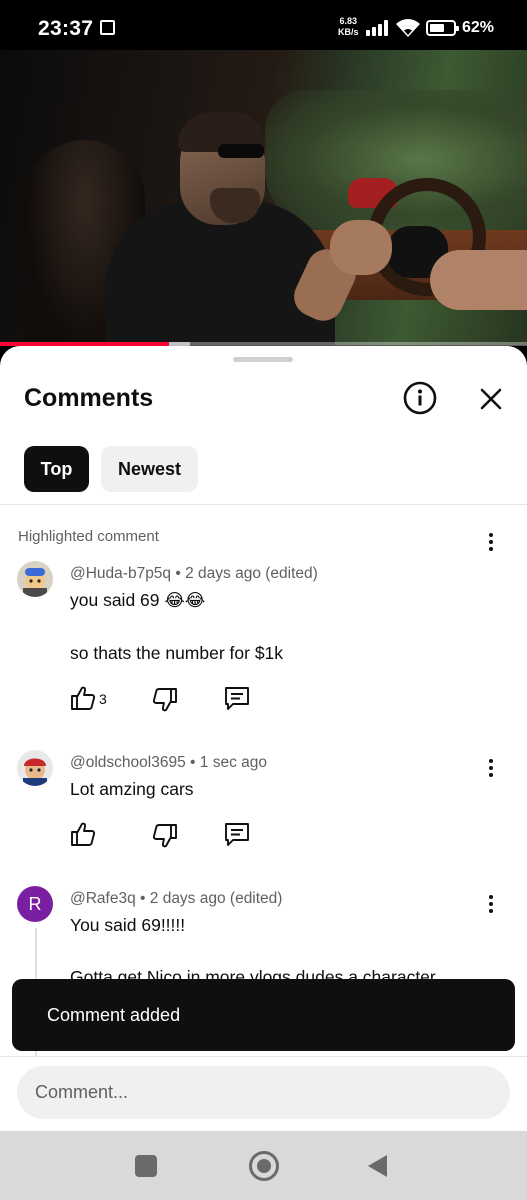 This screenshot has width=527, height=1200. I want to click on avatar: R, so click(35, 904).